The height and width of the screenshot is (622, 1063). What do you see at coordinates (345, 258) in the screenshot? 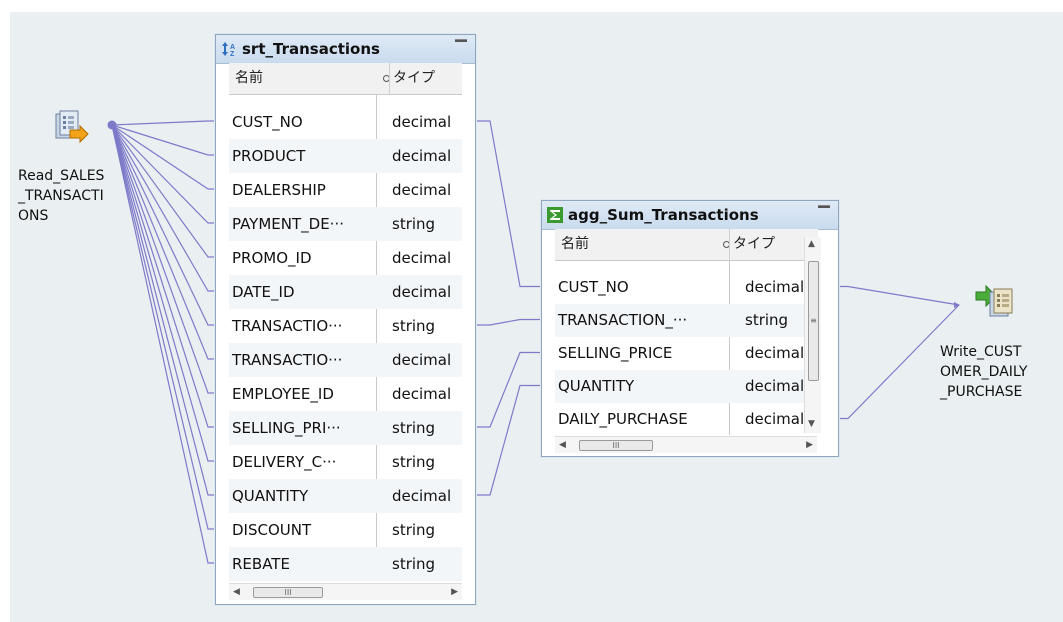
I see `port-row: PROMO_ID decimal` at bounding box center [345, 258].